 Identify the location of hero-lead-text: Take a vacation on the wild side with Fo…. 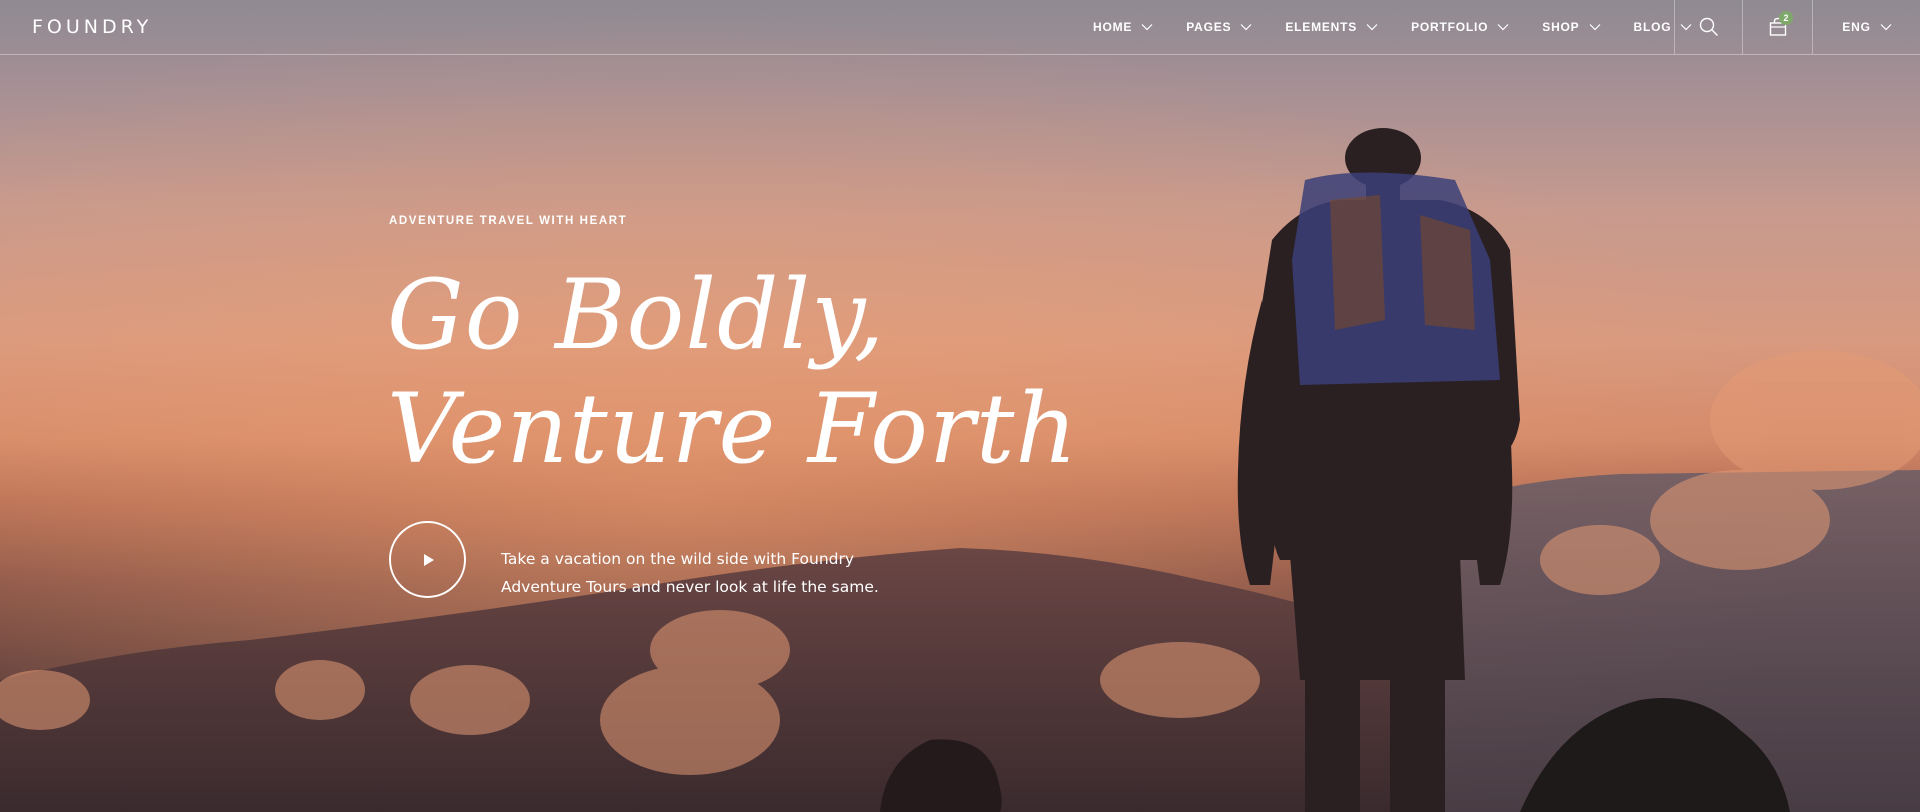
(690, 572).